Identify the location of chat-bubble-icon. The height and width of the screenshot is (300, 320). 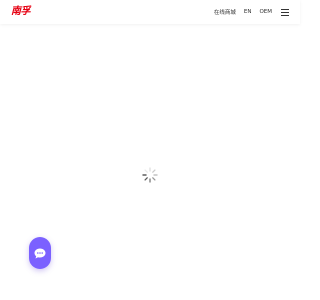
(40, 253).